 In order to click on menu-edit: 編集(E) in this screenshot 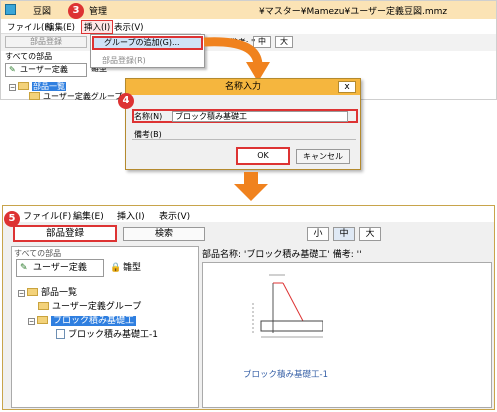, I will do `click(88, 215)`.